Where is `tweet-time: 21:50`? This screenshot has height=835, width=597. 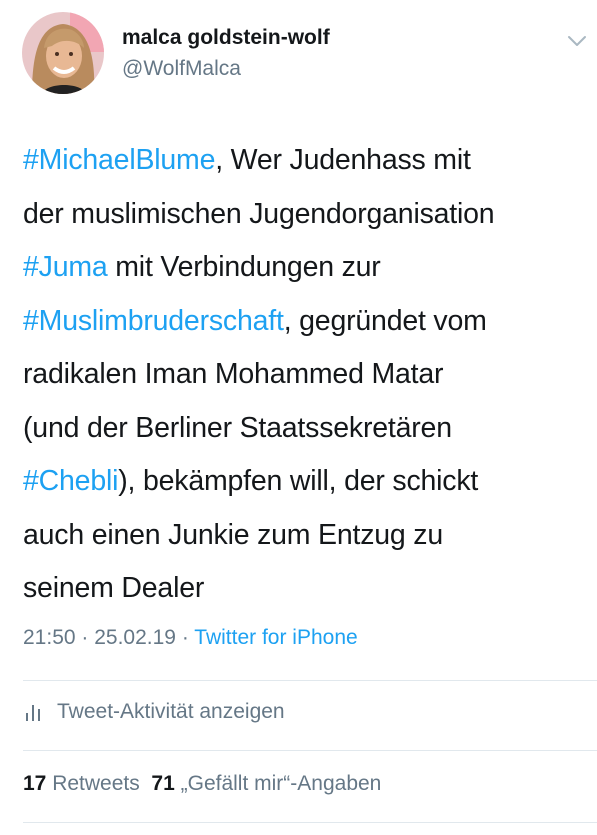
tweet-time: 21:50 is located at coordinates (49, 637).